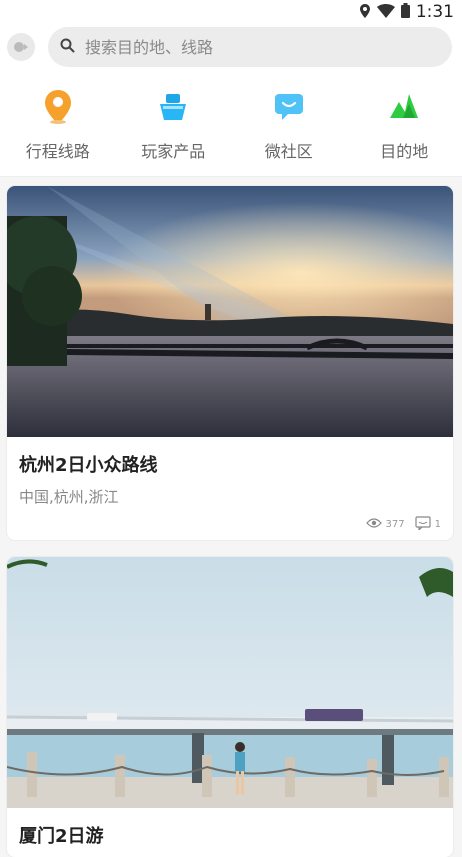  I want to click on location-pin-icon, so click(58, 107).